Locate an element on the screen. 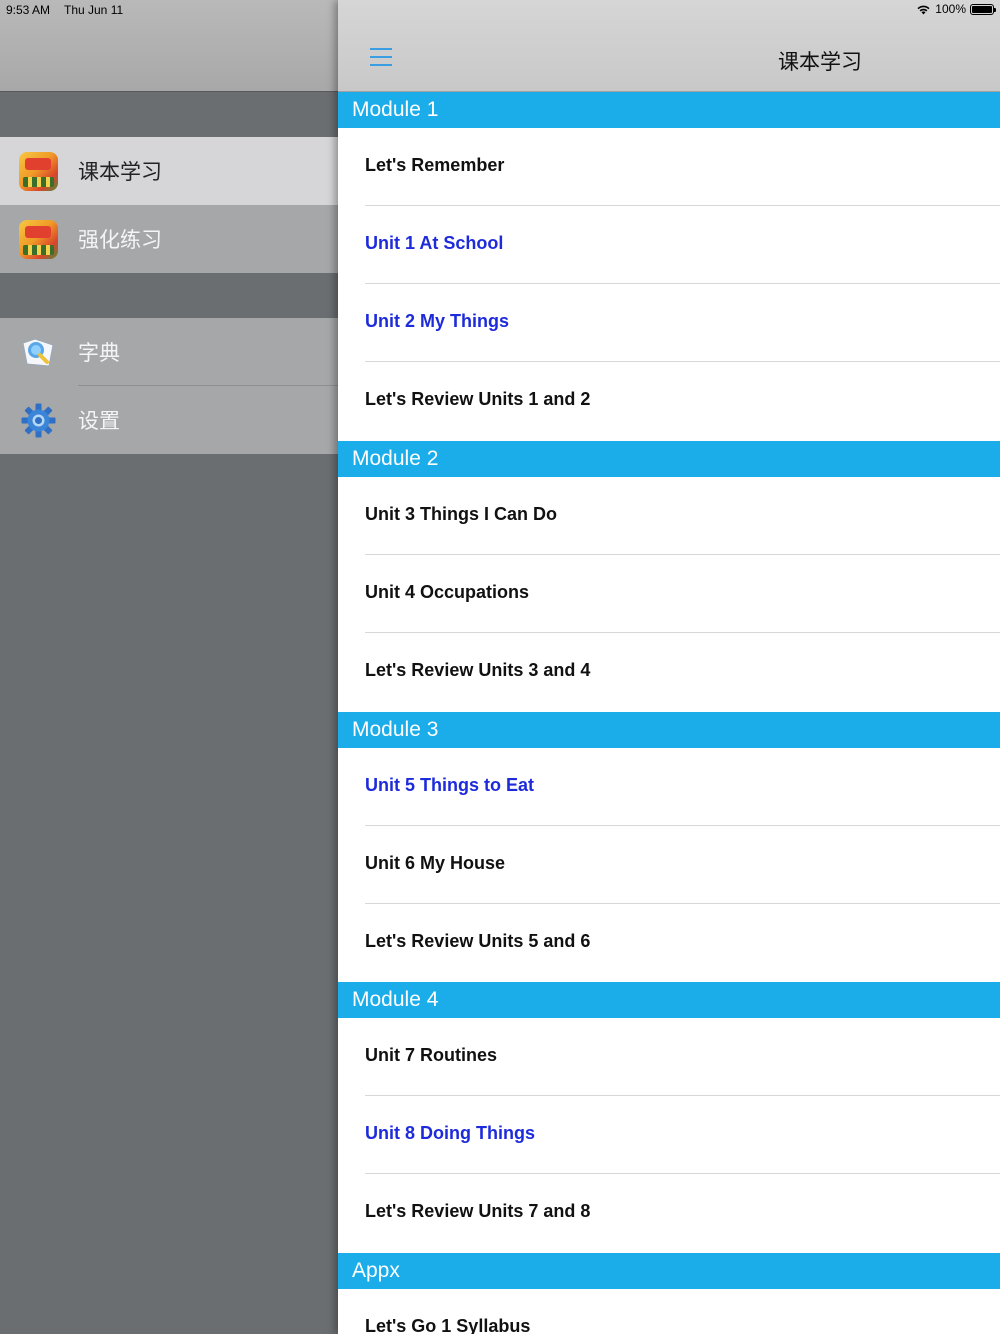 This screenshot has height=1334, width=1000. sidebar-item-textbook: 课本学习 is located at coordinates (169, 171).